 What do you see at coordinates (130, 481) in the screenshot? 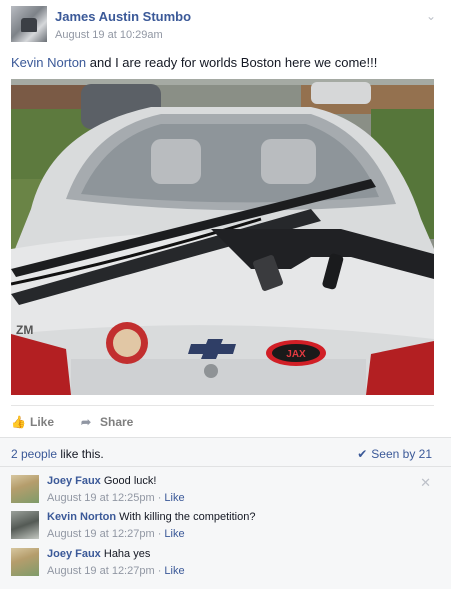
I see `comment-text: Good luck!` at bounding box center [130, 481].